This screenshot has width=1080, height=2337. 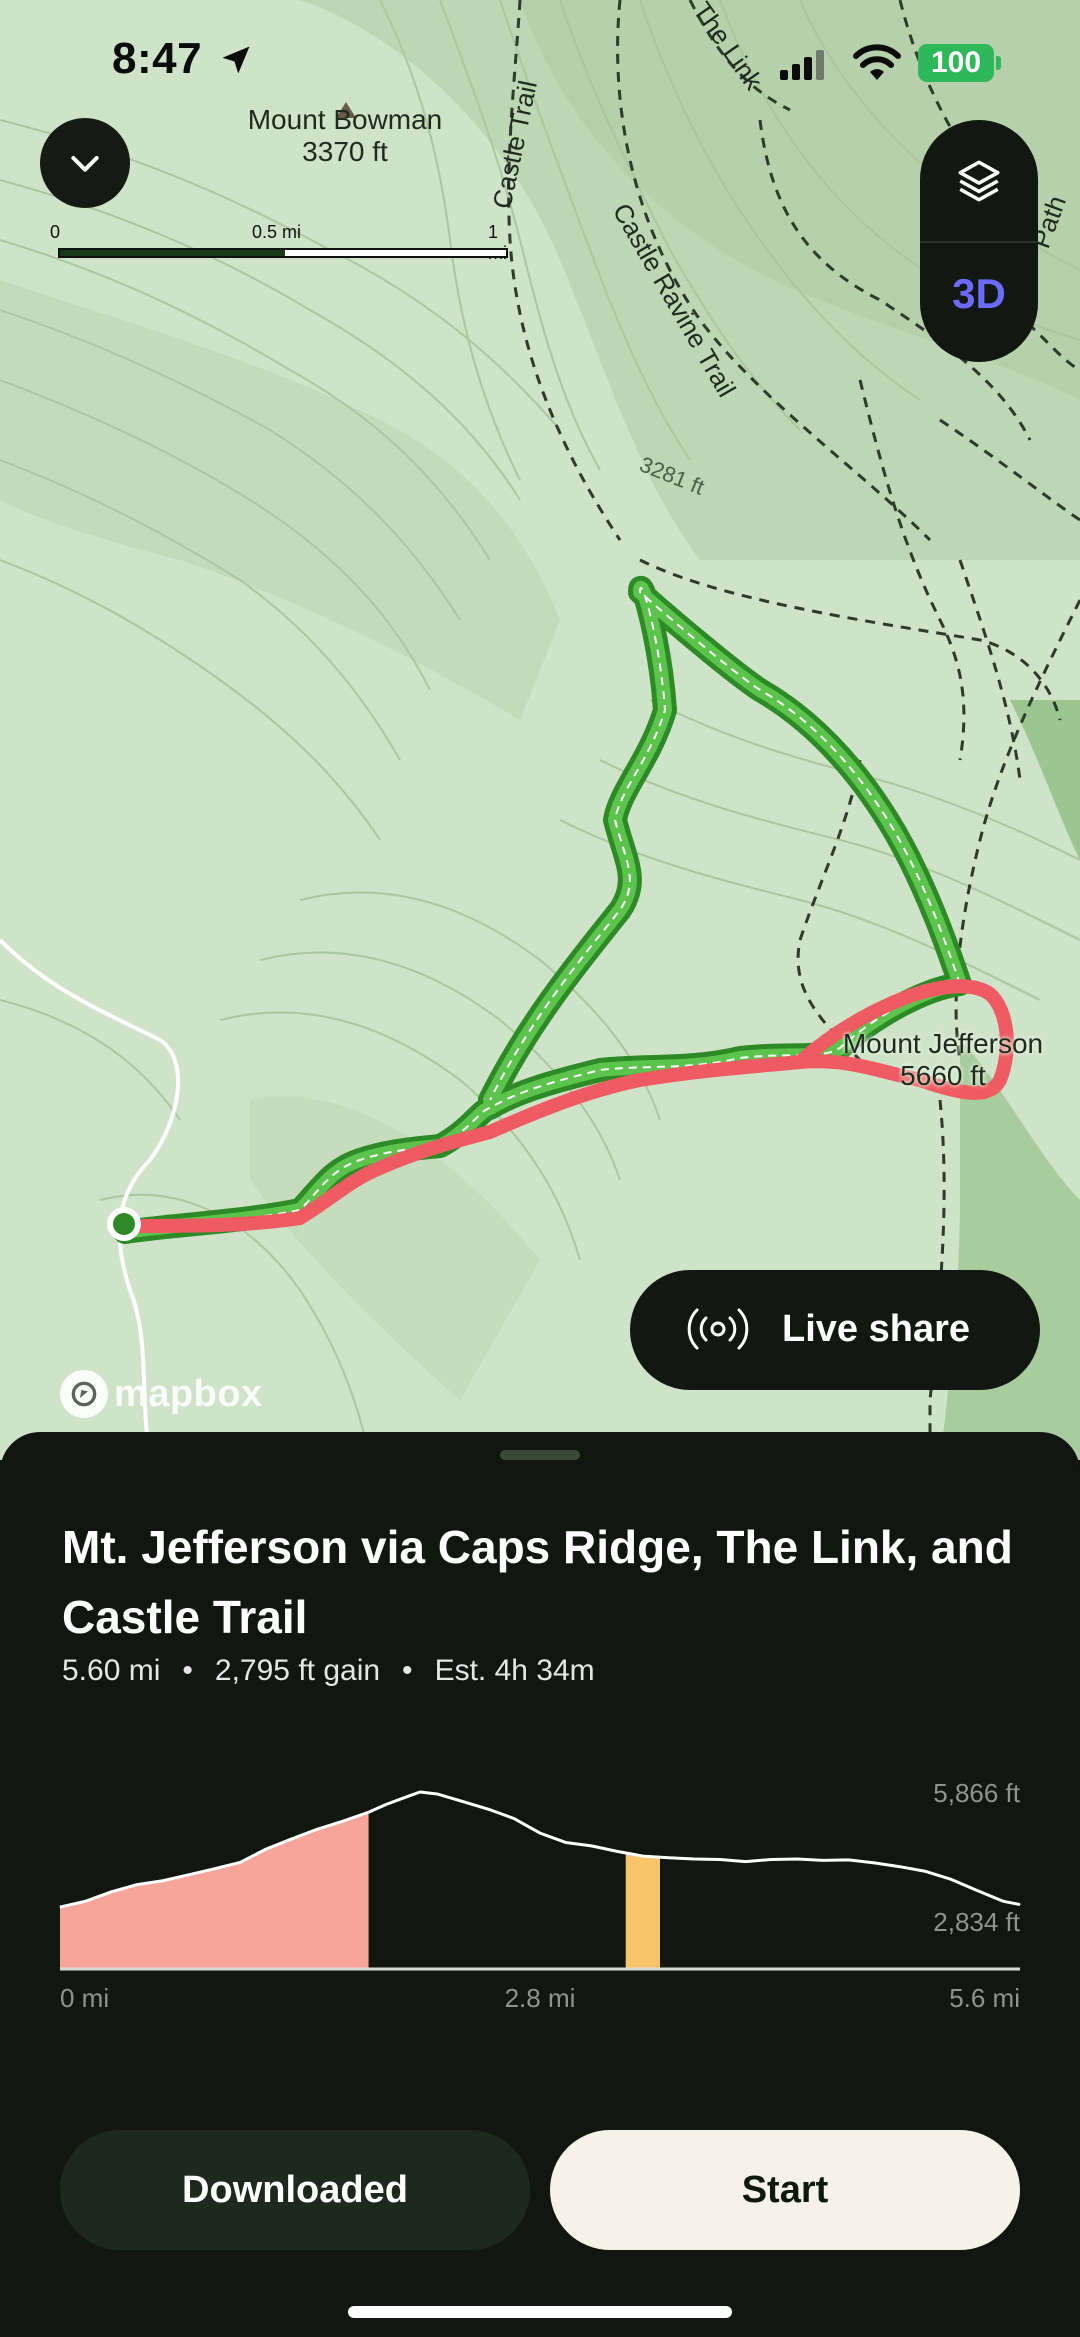 I want to click on home-indicator, so click(x=540, y=2312).